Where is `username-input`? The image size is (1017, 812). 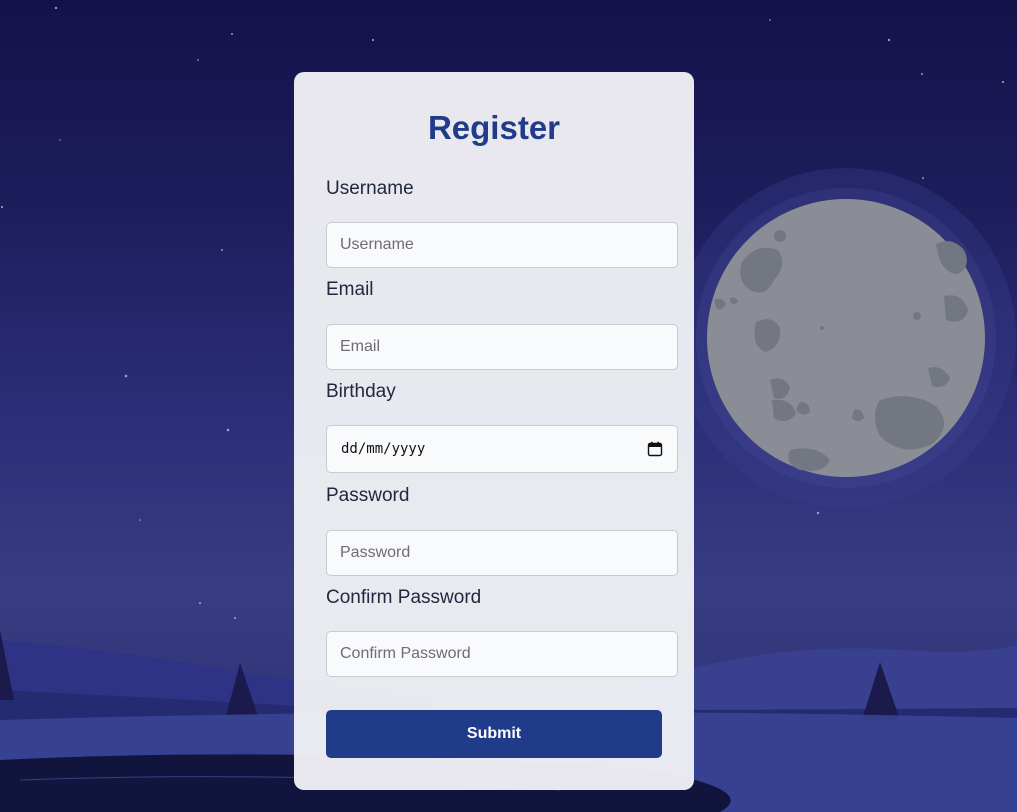
username-input is located at coordinates (502, 245).